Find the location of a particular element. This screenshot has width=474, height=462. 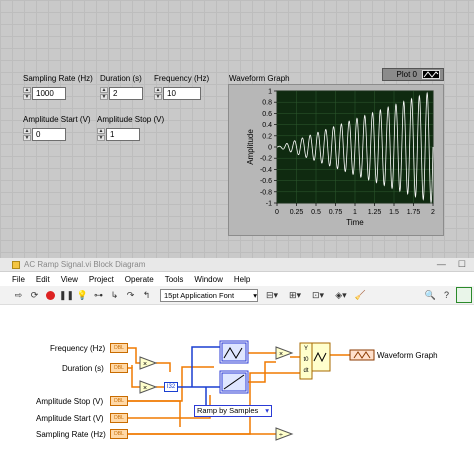

frequency-input: 10 is located at coordinates (182, 93).